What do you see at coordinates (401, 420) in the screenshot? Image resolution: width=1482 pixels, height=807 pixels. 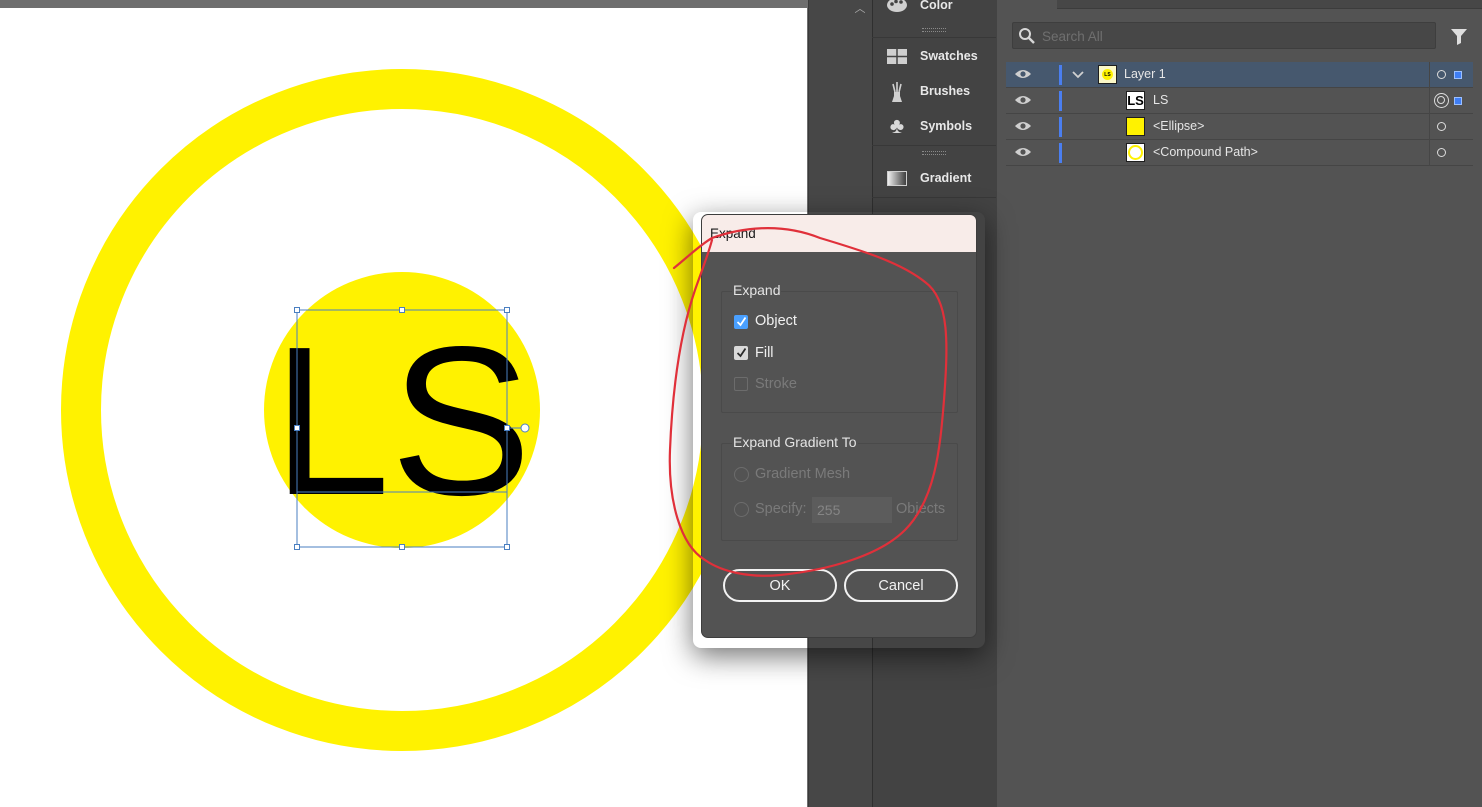 I see `ls-logo-text: LS` at bounding box center [401, 420].